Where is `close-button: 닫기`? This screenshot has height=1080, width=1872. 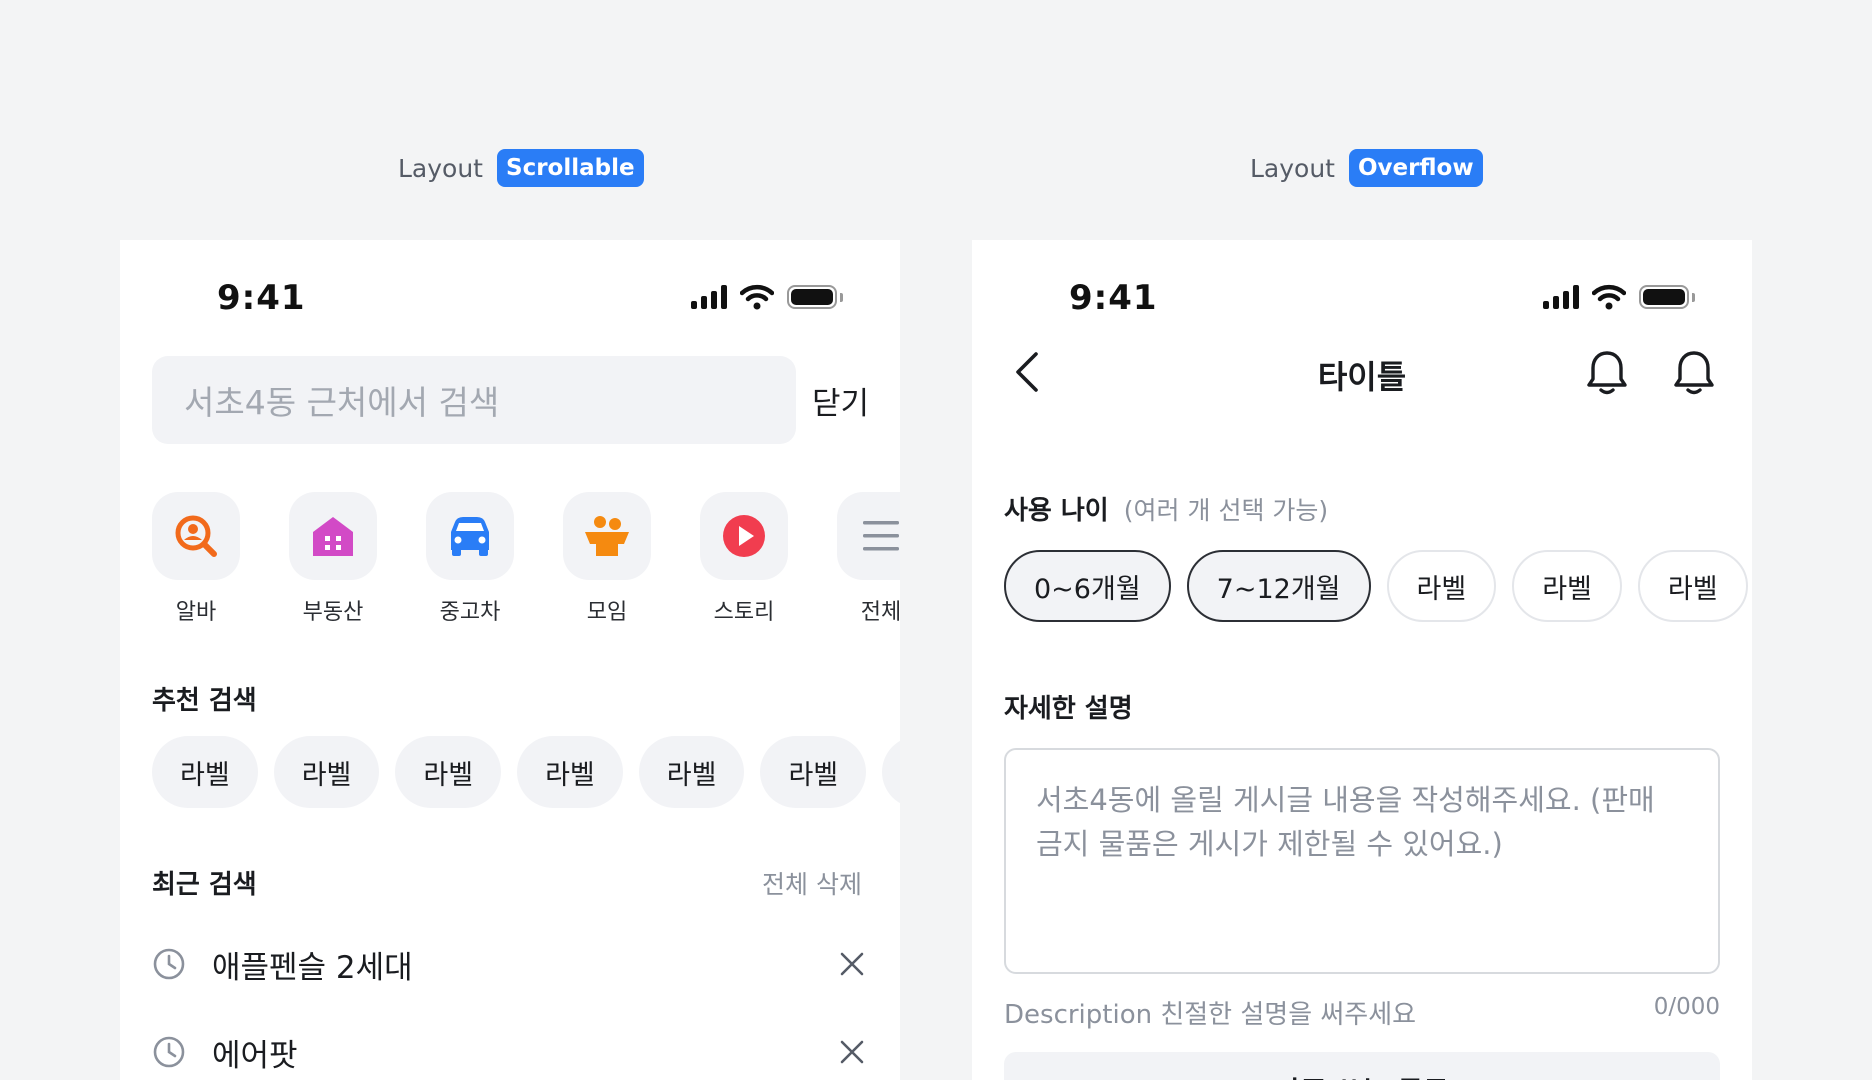
close-button: 닫기 is located at coordinates (840, 400).